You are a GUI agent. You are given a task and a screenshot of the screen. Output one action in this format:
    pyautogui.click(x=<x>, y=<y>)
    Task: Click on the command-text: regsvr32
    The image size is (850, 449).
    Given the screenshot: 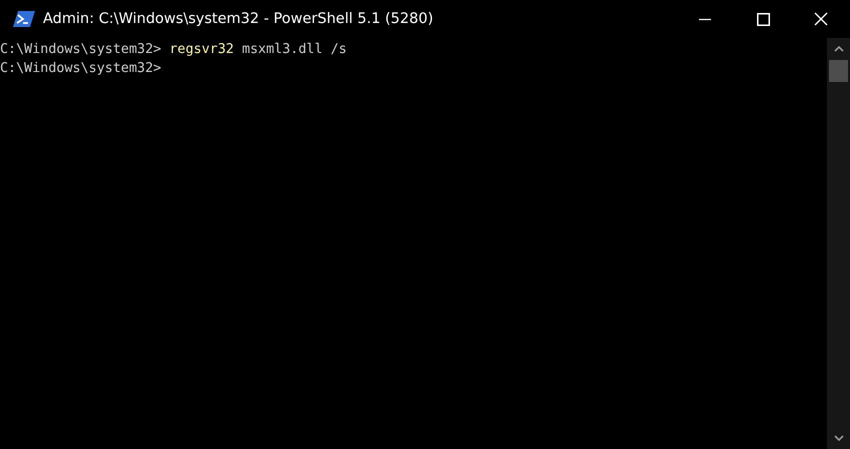 What is the action you would take?
    pyautogui.click(x=201, y=50)
    